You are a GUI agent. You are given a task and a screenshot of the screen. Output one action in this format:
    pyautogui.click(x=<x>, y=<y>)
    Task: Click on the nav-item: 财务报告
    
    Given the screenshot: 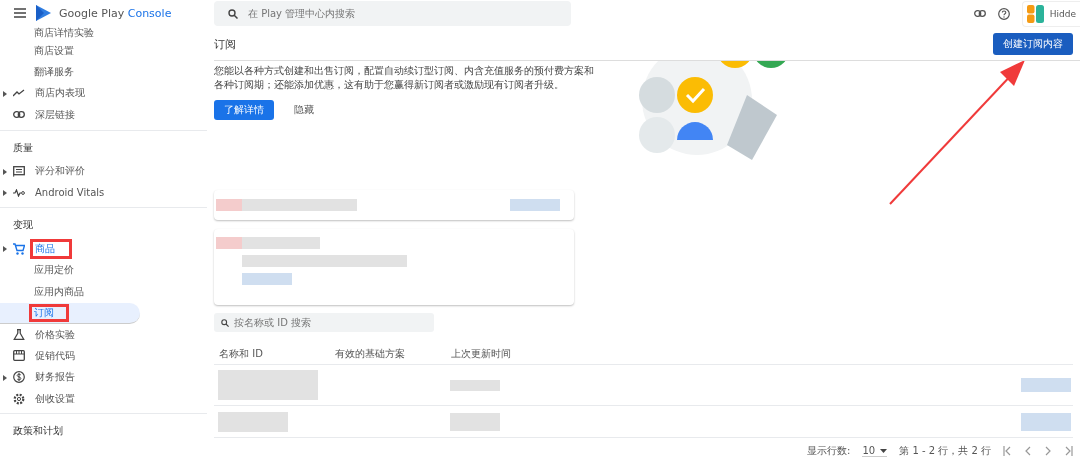 What is the action you would take?
    pyautogui.click(x=70, y=377)
    